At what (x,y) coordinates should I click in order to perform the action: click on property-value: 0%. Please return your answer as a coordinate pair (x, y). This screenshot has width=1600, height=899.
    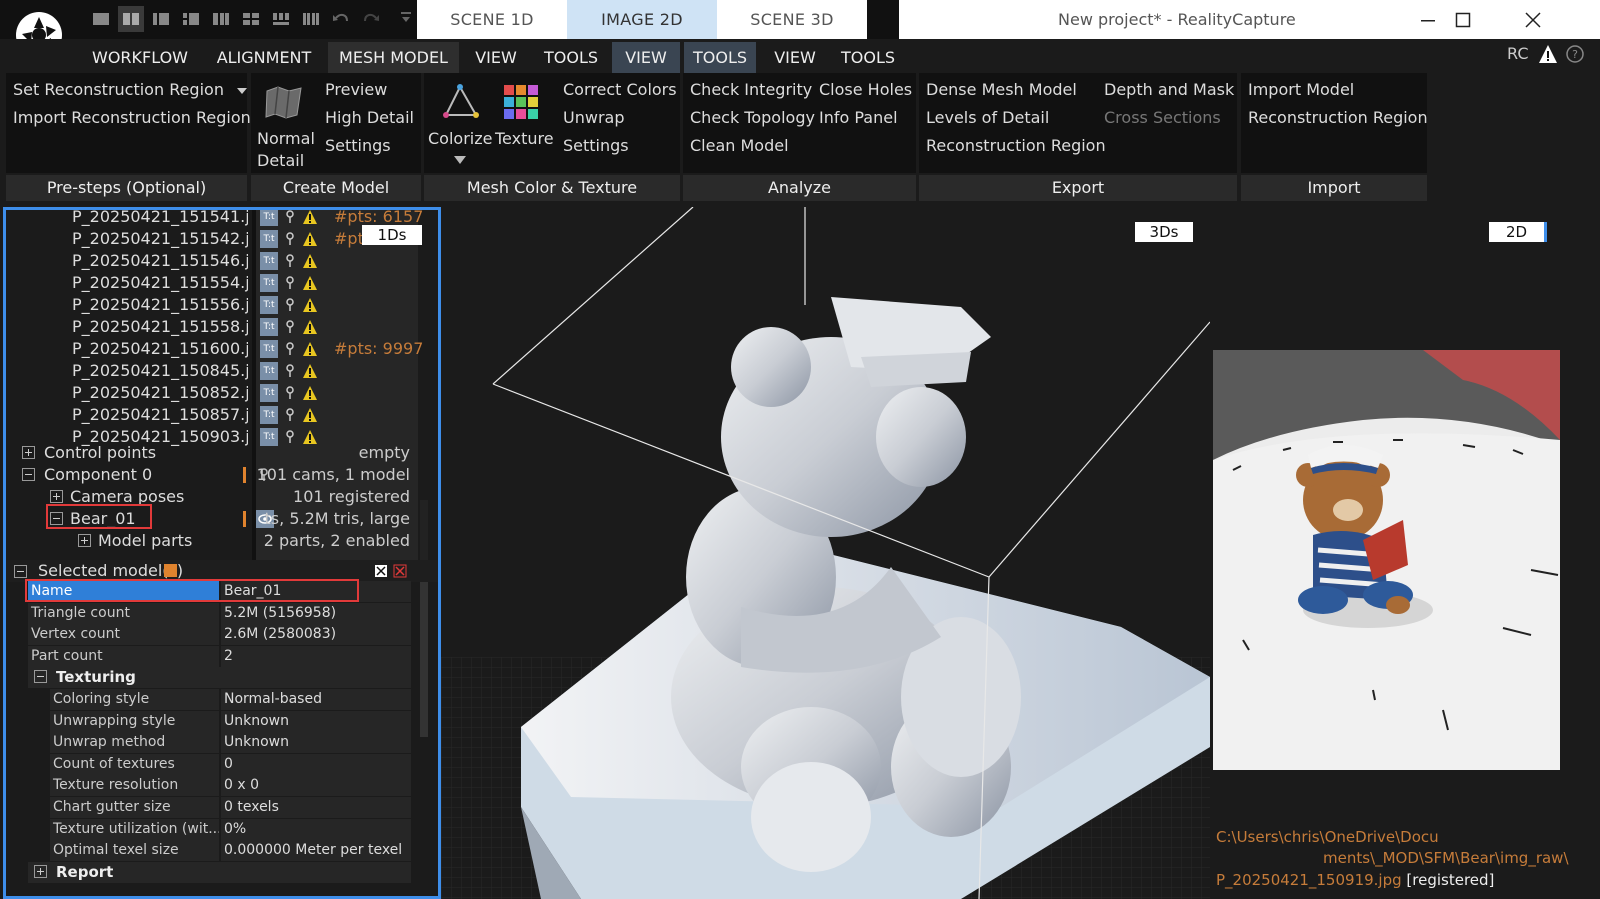
    Looking at the image, I should click on (316, 829).